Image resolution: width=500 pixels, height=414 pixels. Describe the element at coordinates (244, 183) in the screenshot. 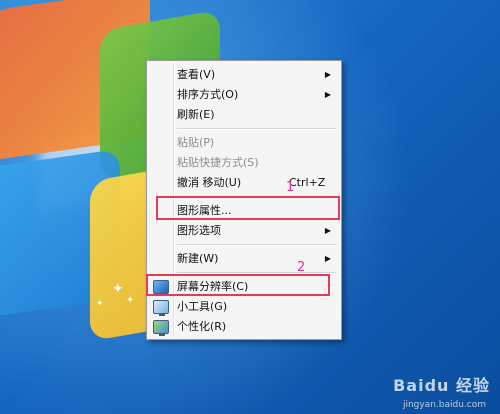

I see `menu-item-undo-move: 撤消 移动(U) Ctrl+Z` at that location.